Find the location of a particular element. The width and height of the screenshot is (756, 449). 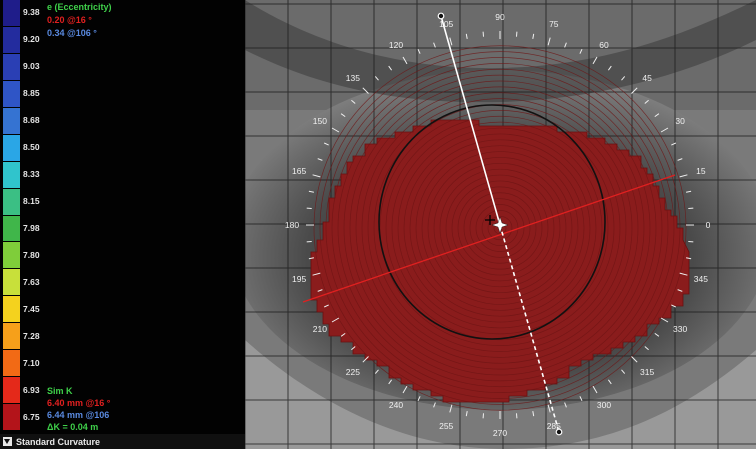

angle-label: 210 is located at coordinates (320, 329).